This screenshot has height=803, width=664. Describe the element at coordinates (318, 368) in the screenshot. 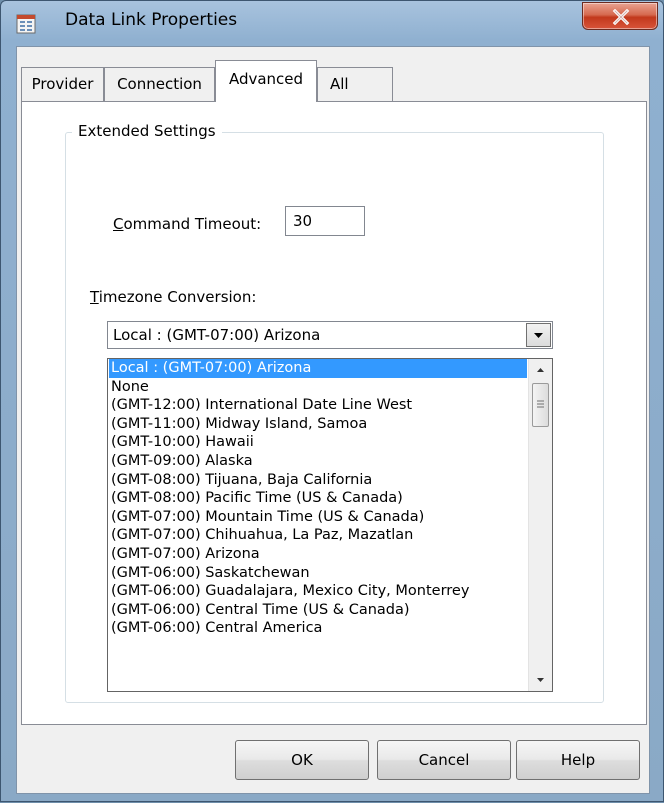

I see `timezone-option-selected: Local : (GMT-07:00) Arizona` at that location.